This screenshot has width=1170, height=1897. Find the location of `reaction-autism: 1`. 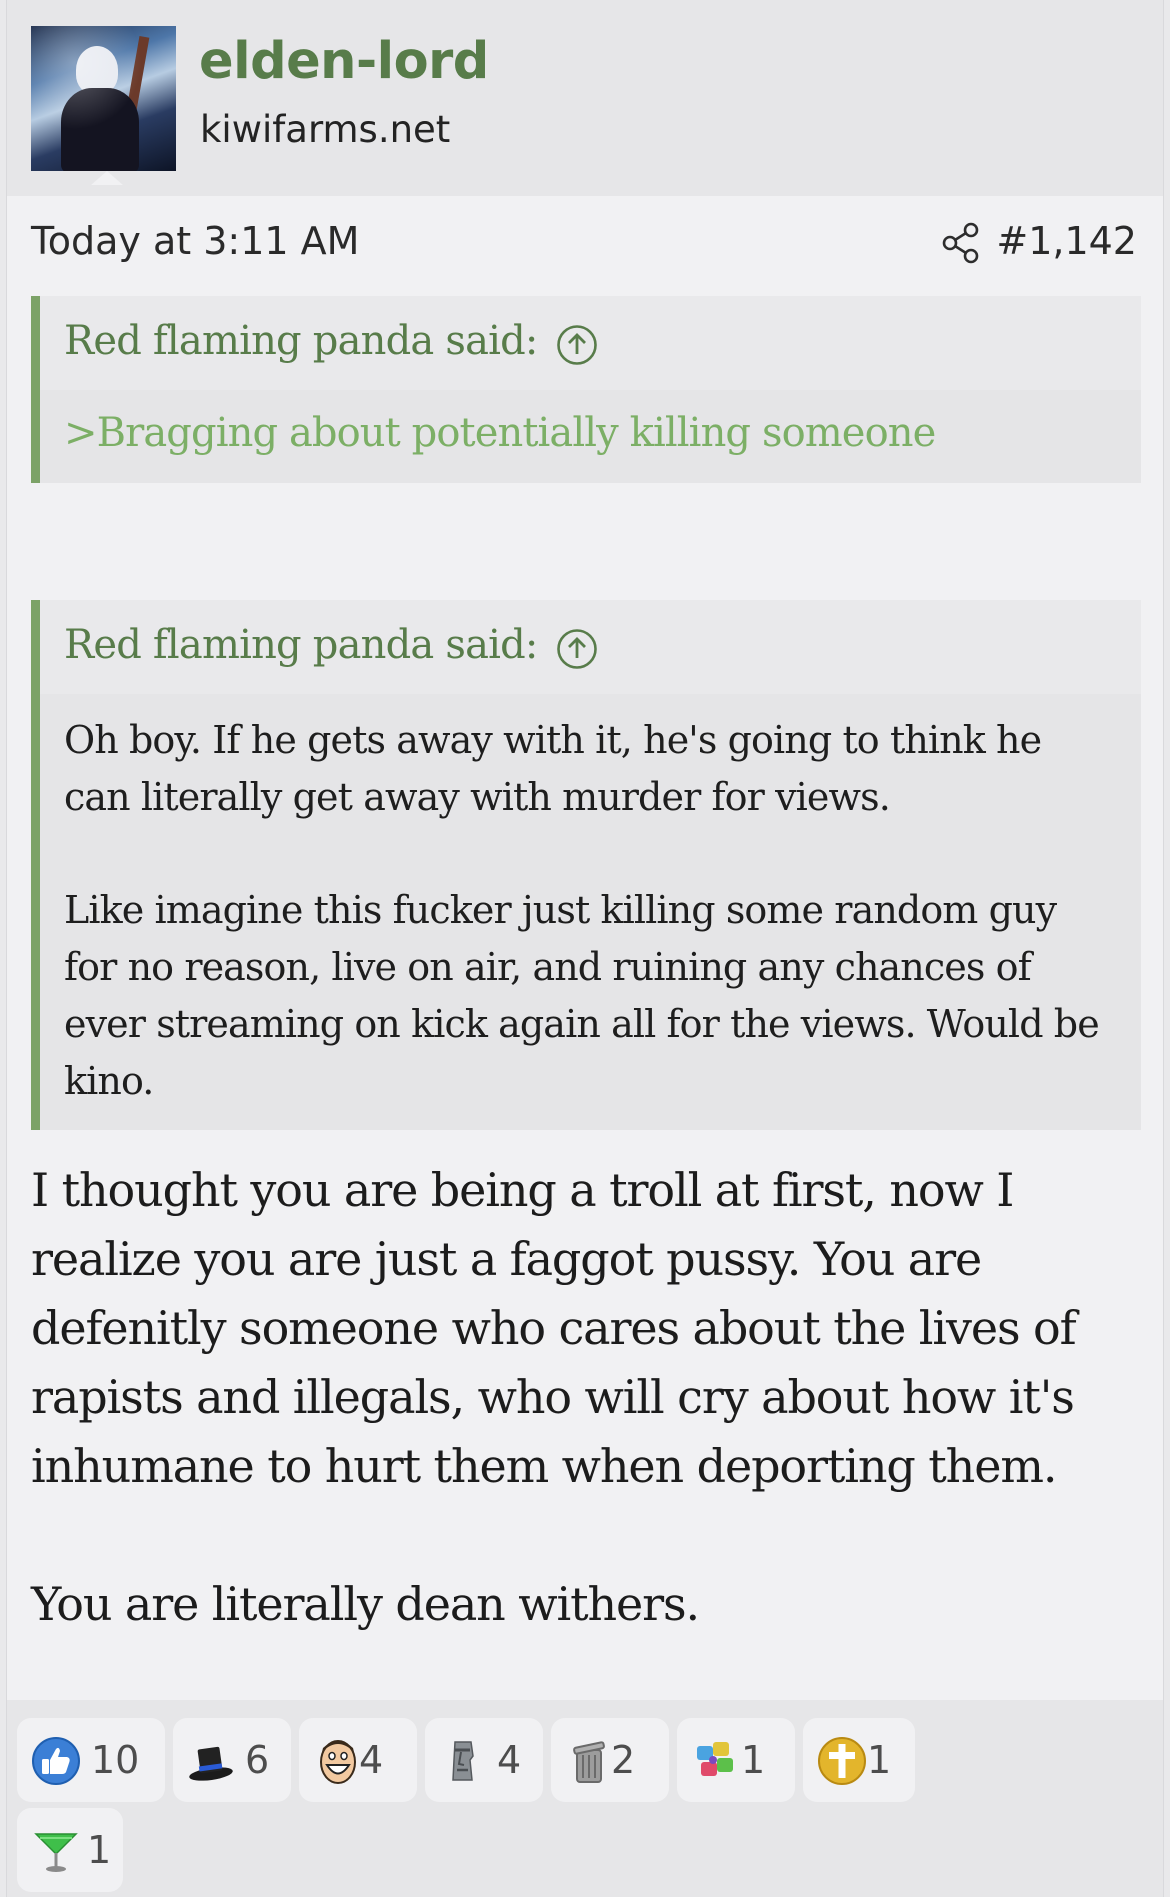

reaction-autism: 1 is located at coordinates (736, 1760).